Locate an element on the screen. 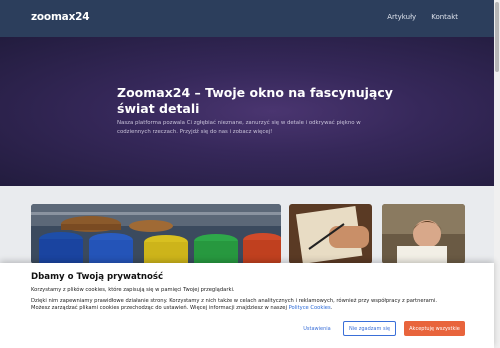 The width and height of the screenshot is (500, 348). writing-image is located at coordinates (330, 234).